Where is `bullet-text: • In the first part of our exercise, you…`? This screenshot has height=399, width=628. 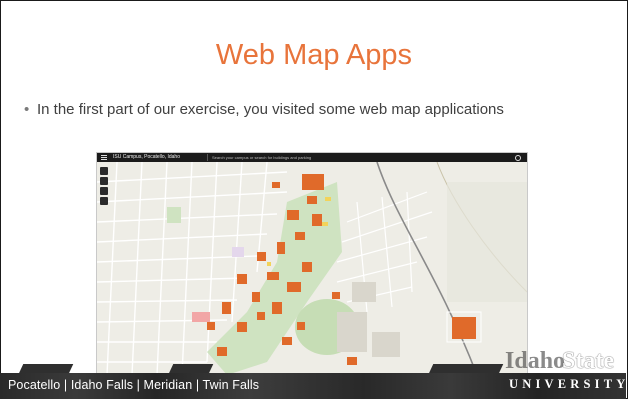
bullet-text: • In the first part of our exercise, you… is located at coordinates (300, 110).